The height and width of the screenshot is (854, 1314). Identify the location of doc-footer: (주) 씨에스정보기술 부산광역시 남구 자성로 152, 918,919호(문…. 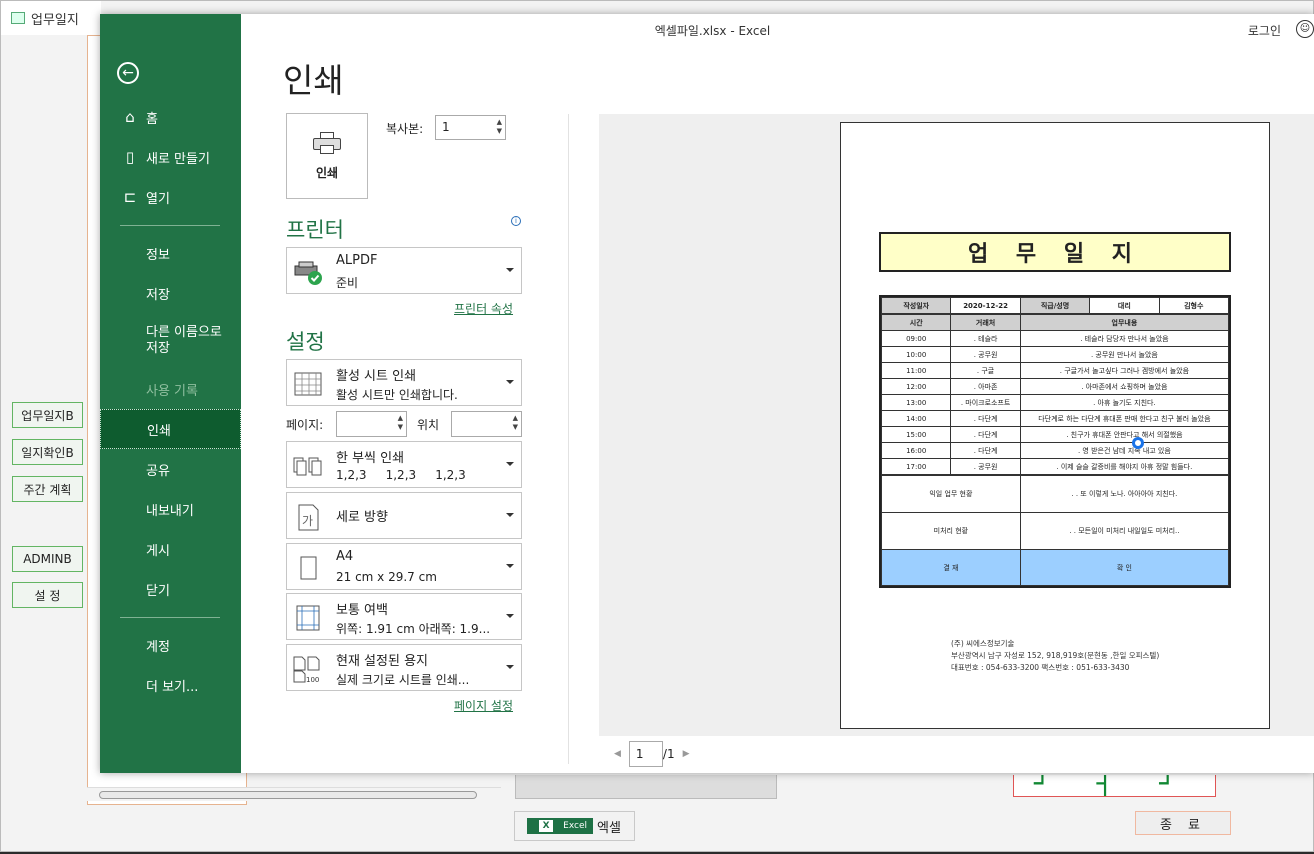
(1055, 656).